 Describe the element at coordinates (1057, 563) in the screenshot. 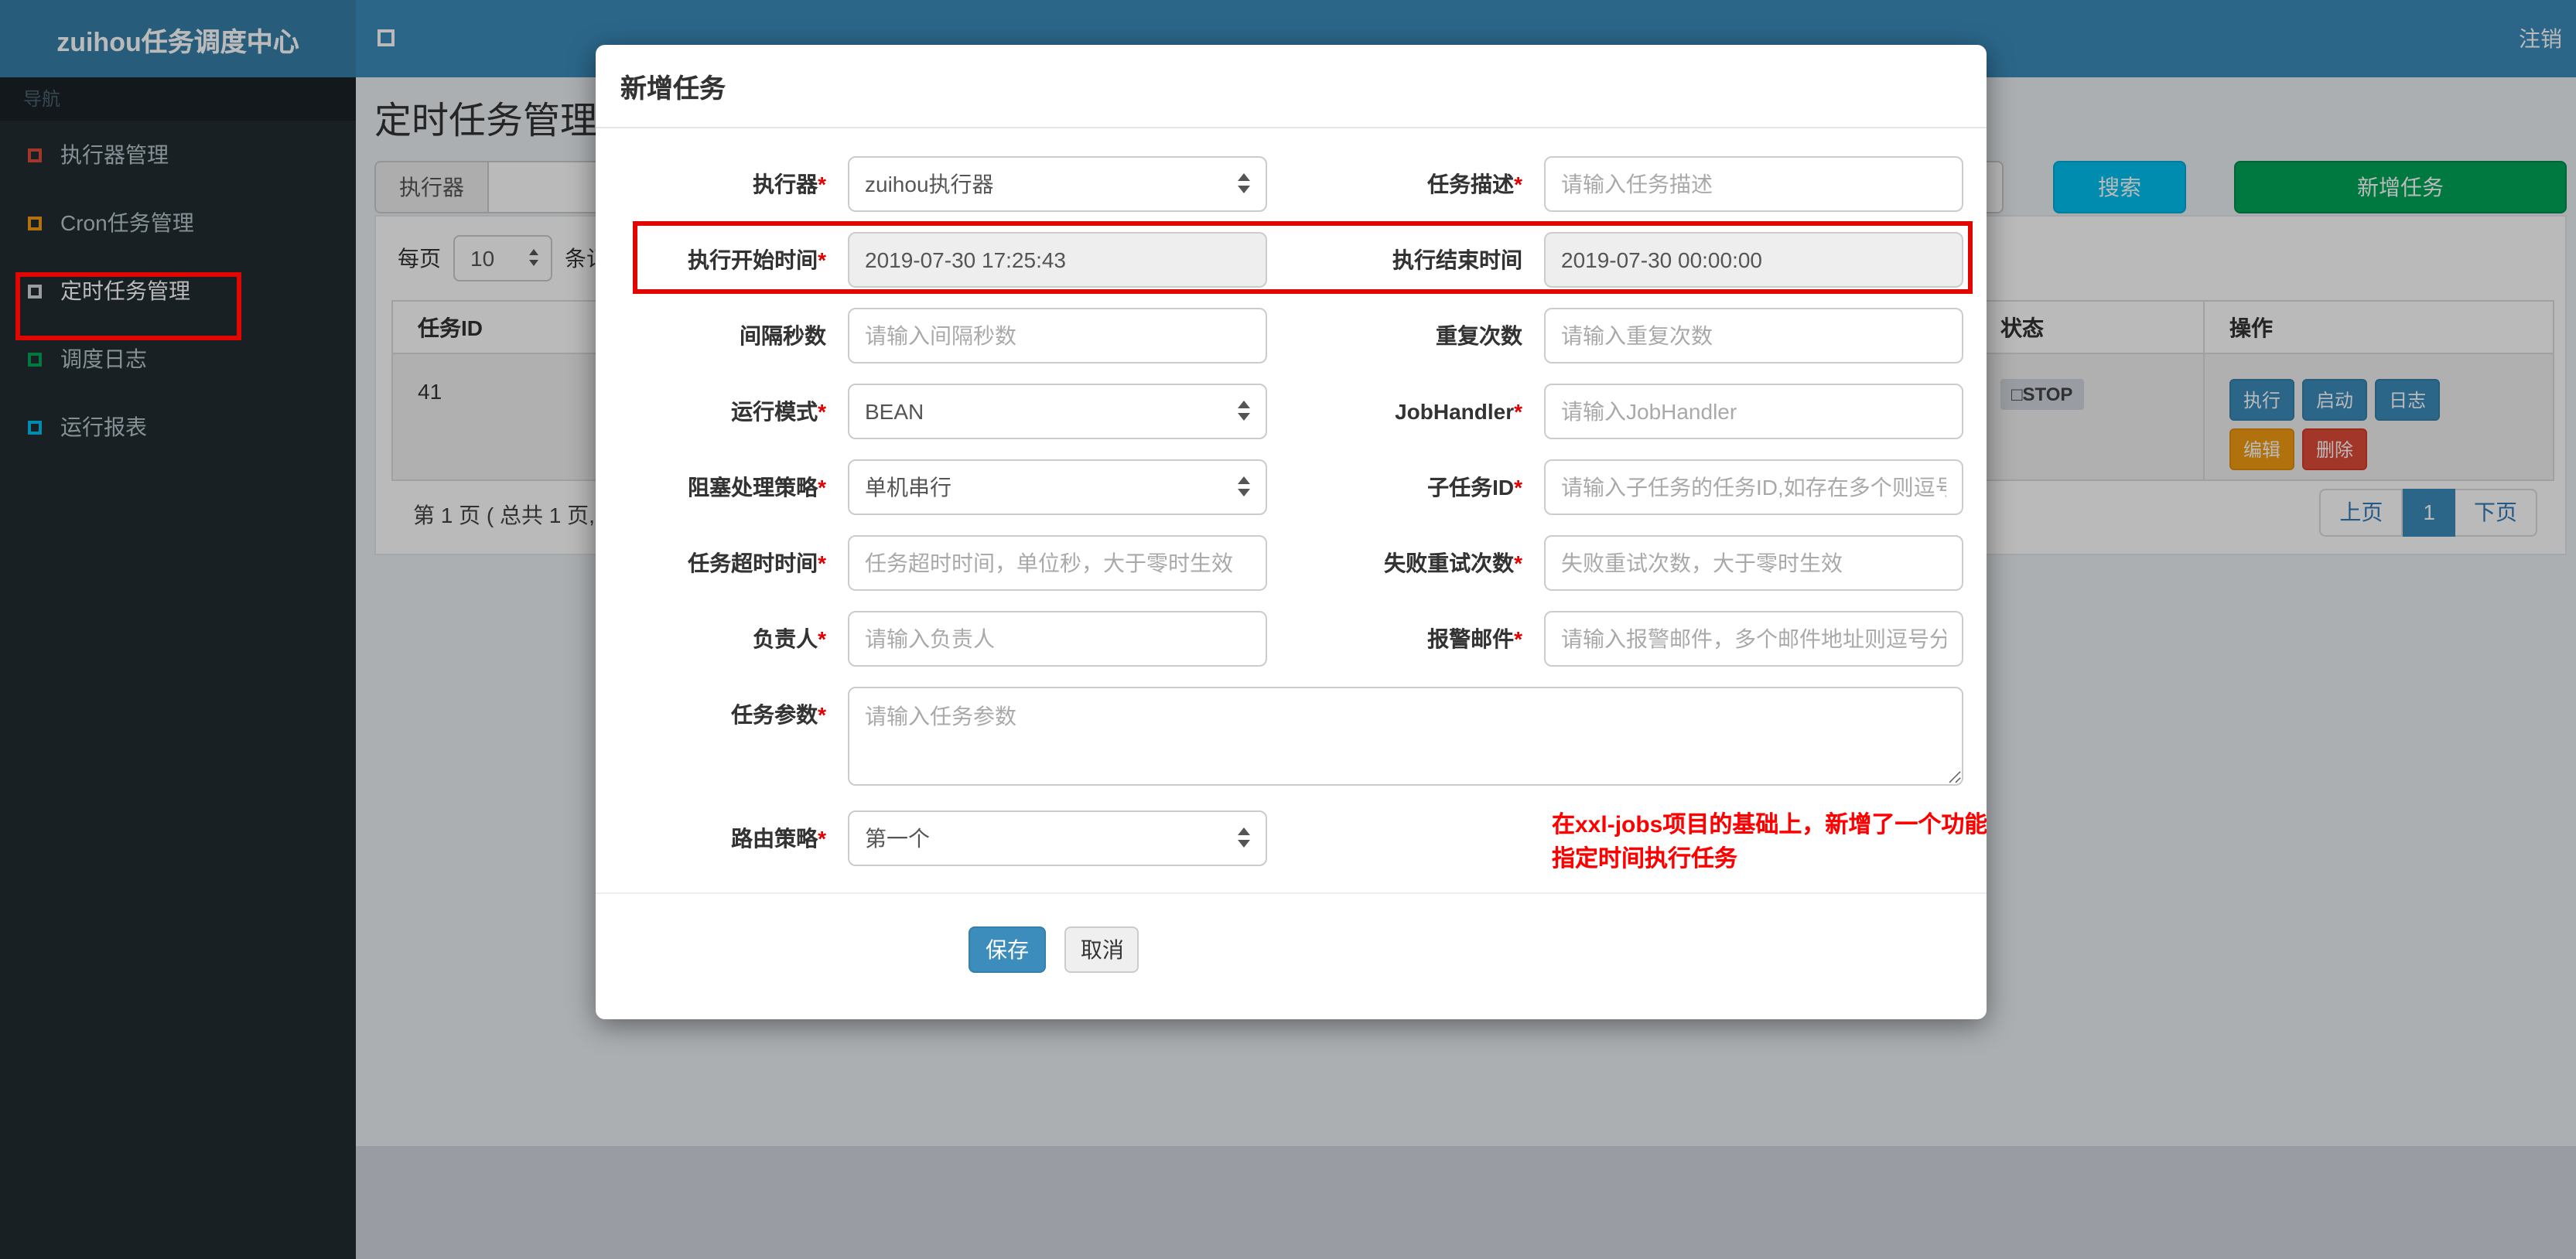

I see `timeout-input` at that location.